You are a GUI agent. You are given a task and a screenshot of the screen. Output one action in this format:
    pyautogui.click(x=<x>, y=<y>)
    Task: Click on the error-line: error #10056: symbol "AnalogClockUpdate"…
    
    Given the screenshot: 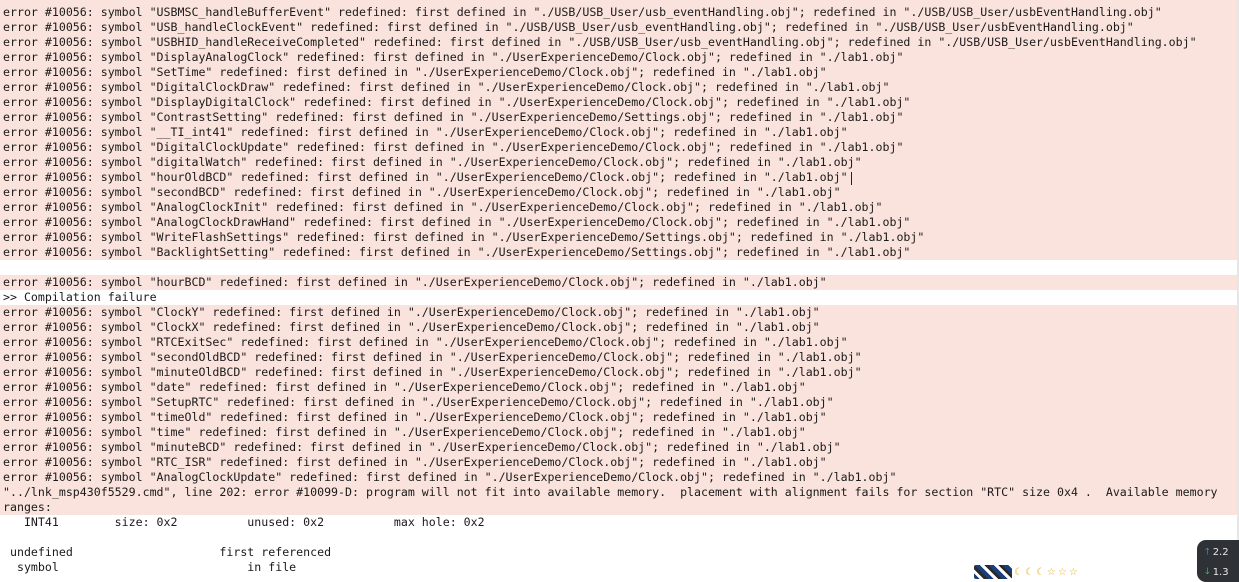 What is the action you would take?
    pyautogui.click(x=618, y=477)
    